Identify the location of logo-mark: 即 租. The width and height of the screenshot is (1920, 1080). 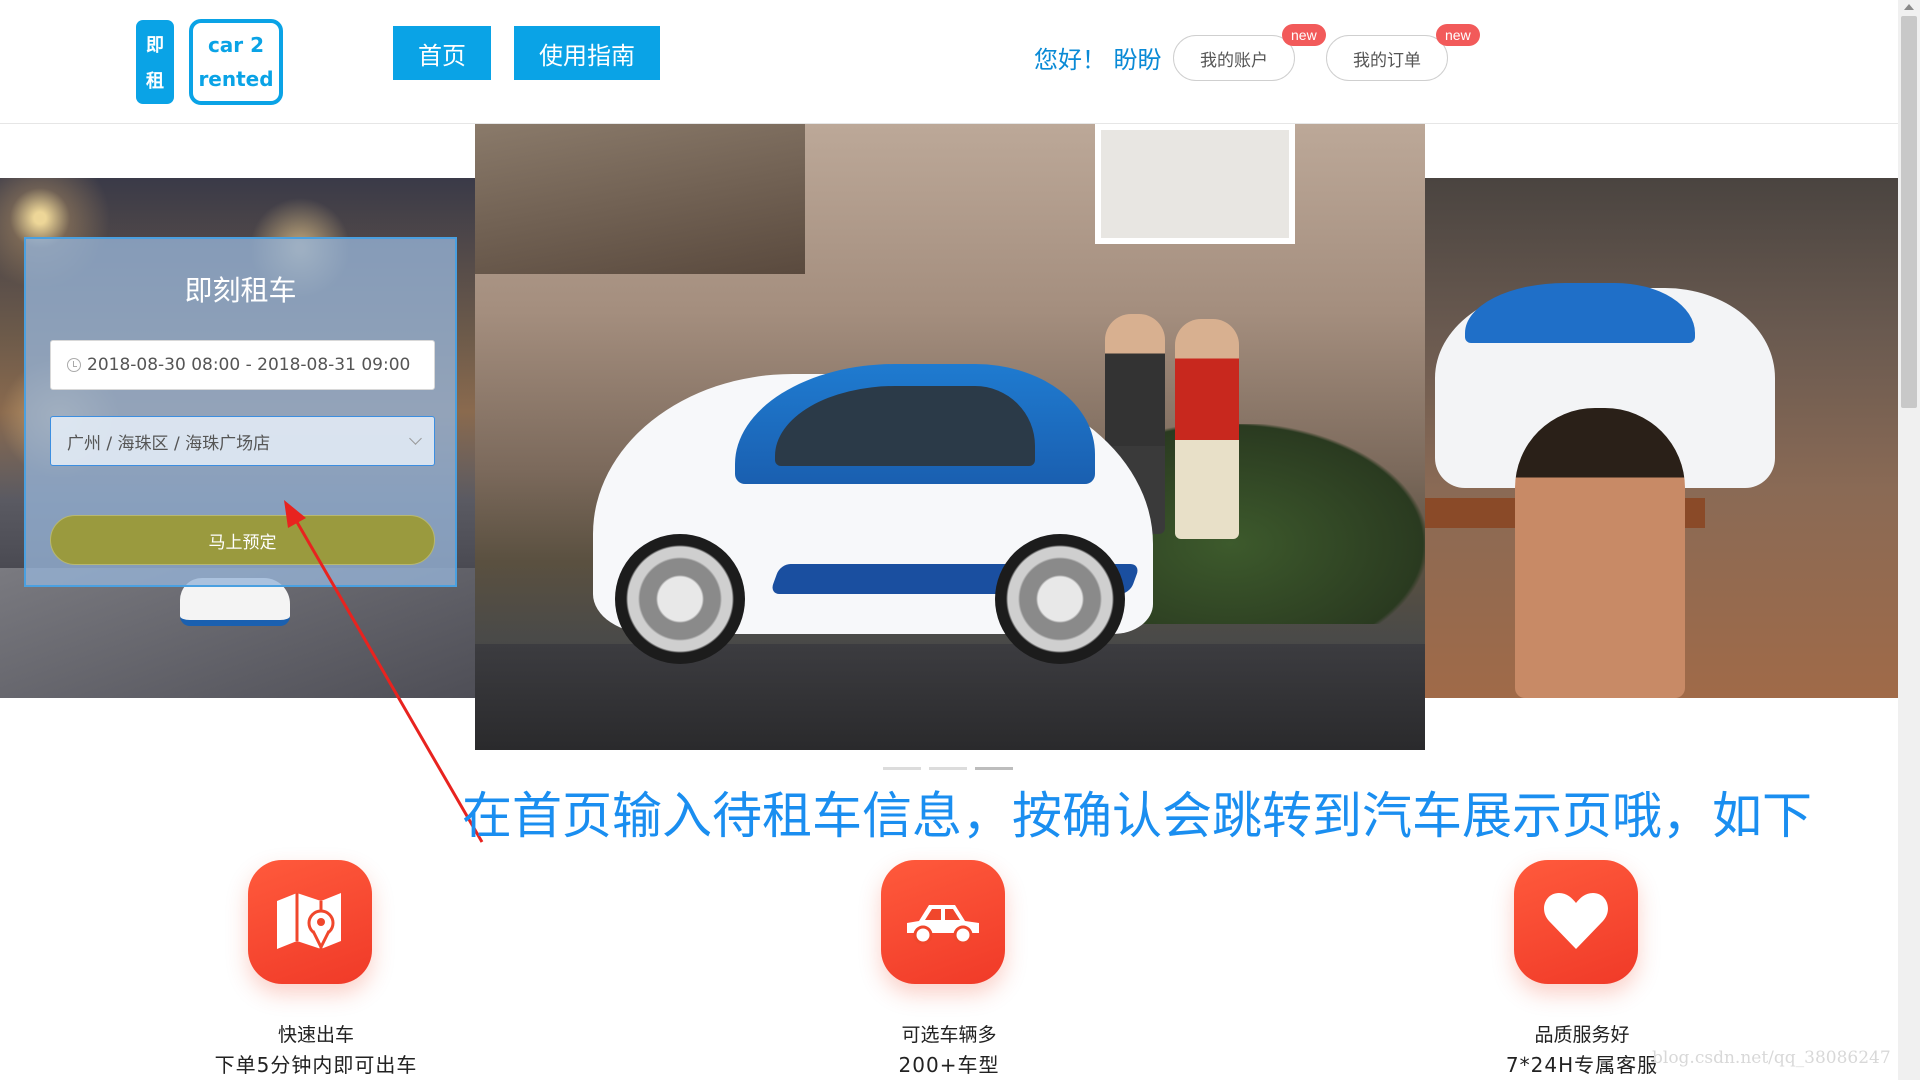
(155, 62).